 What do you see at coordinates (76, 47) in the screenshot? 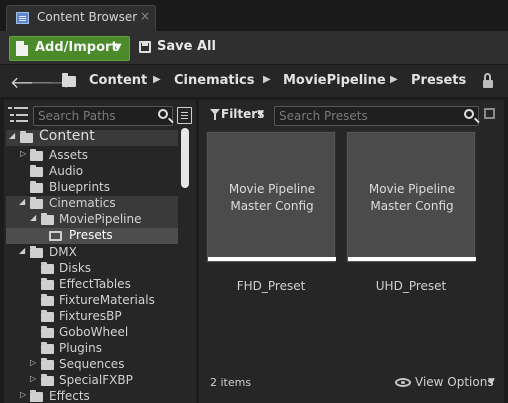
I see `add-import-label: Add/Import` at bounding box center [76, 47].